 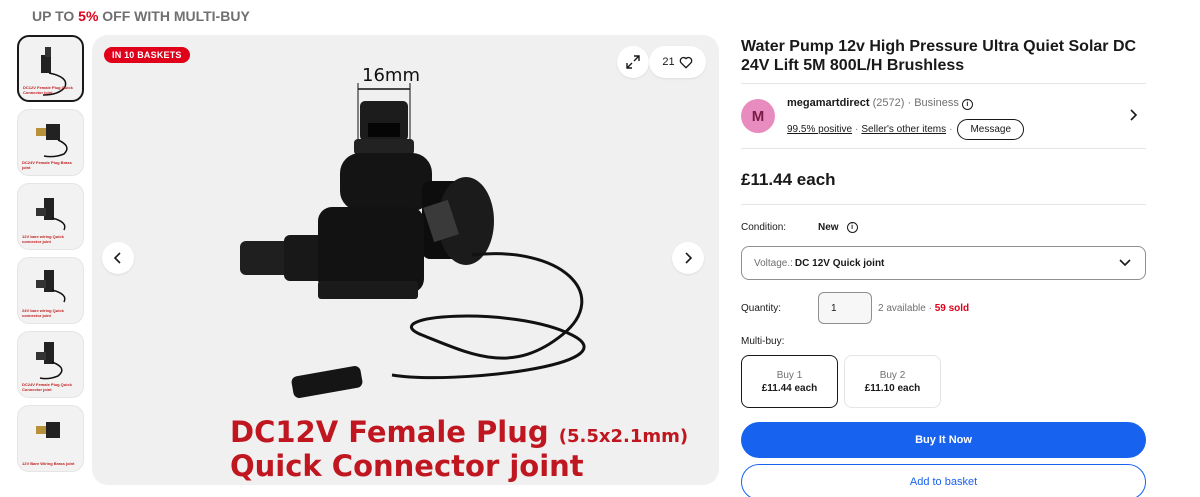 I want to click on seller-chevron-right-icon, so click(x=1133, y=117).